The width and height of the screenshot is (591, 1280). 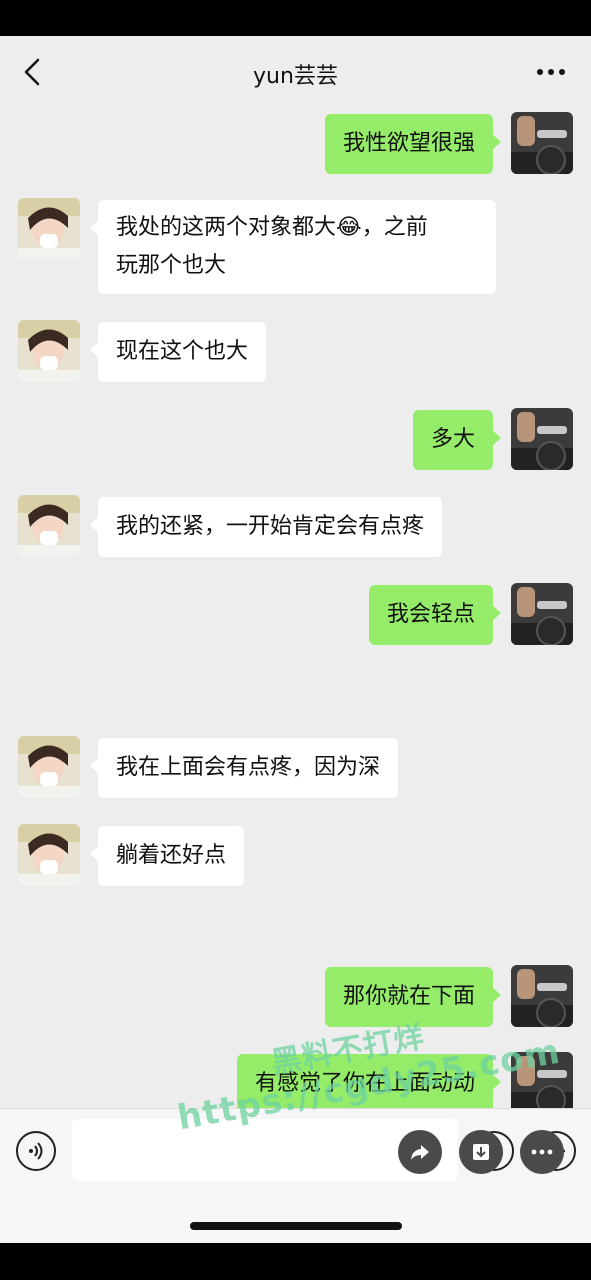 What do you see at coordinates (408, 143) in the screenshot?
I see `message-text: 我性欲望很强` at bounding box center [408, 143].